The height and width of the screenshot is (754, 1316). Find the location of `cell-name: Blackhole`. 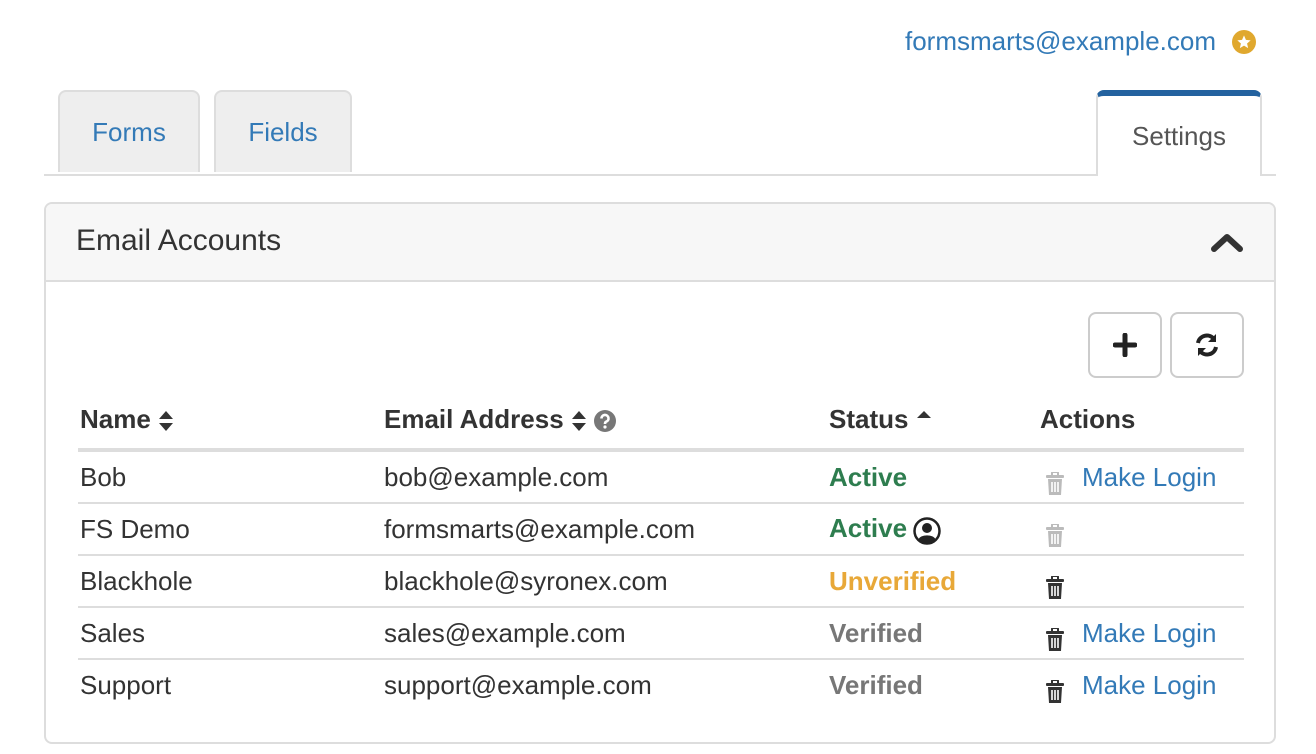

cell-name: Blackhole is located at coordinates (230, 580).